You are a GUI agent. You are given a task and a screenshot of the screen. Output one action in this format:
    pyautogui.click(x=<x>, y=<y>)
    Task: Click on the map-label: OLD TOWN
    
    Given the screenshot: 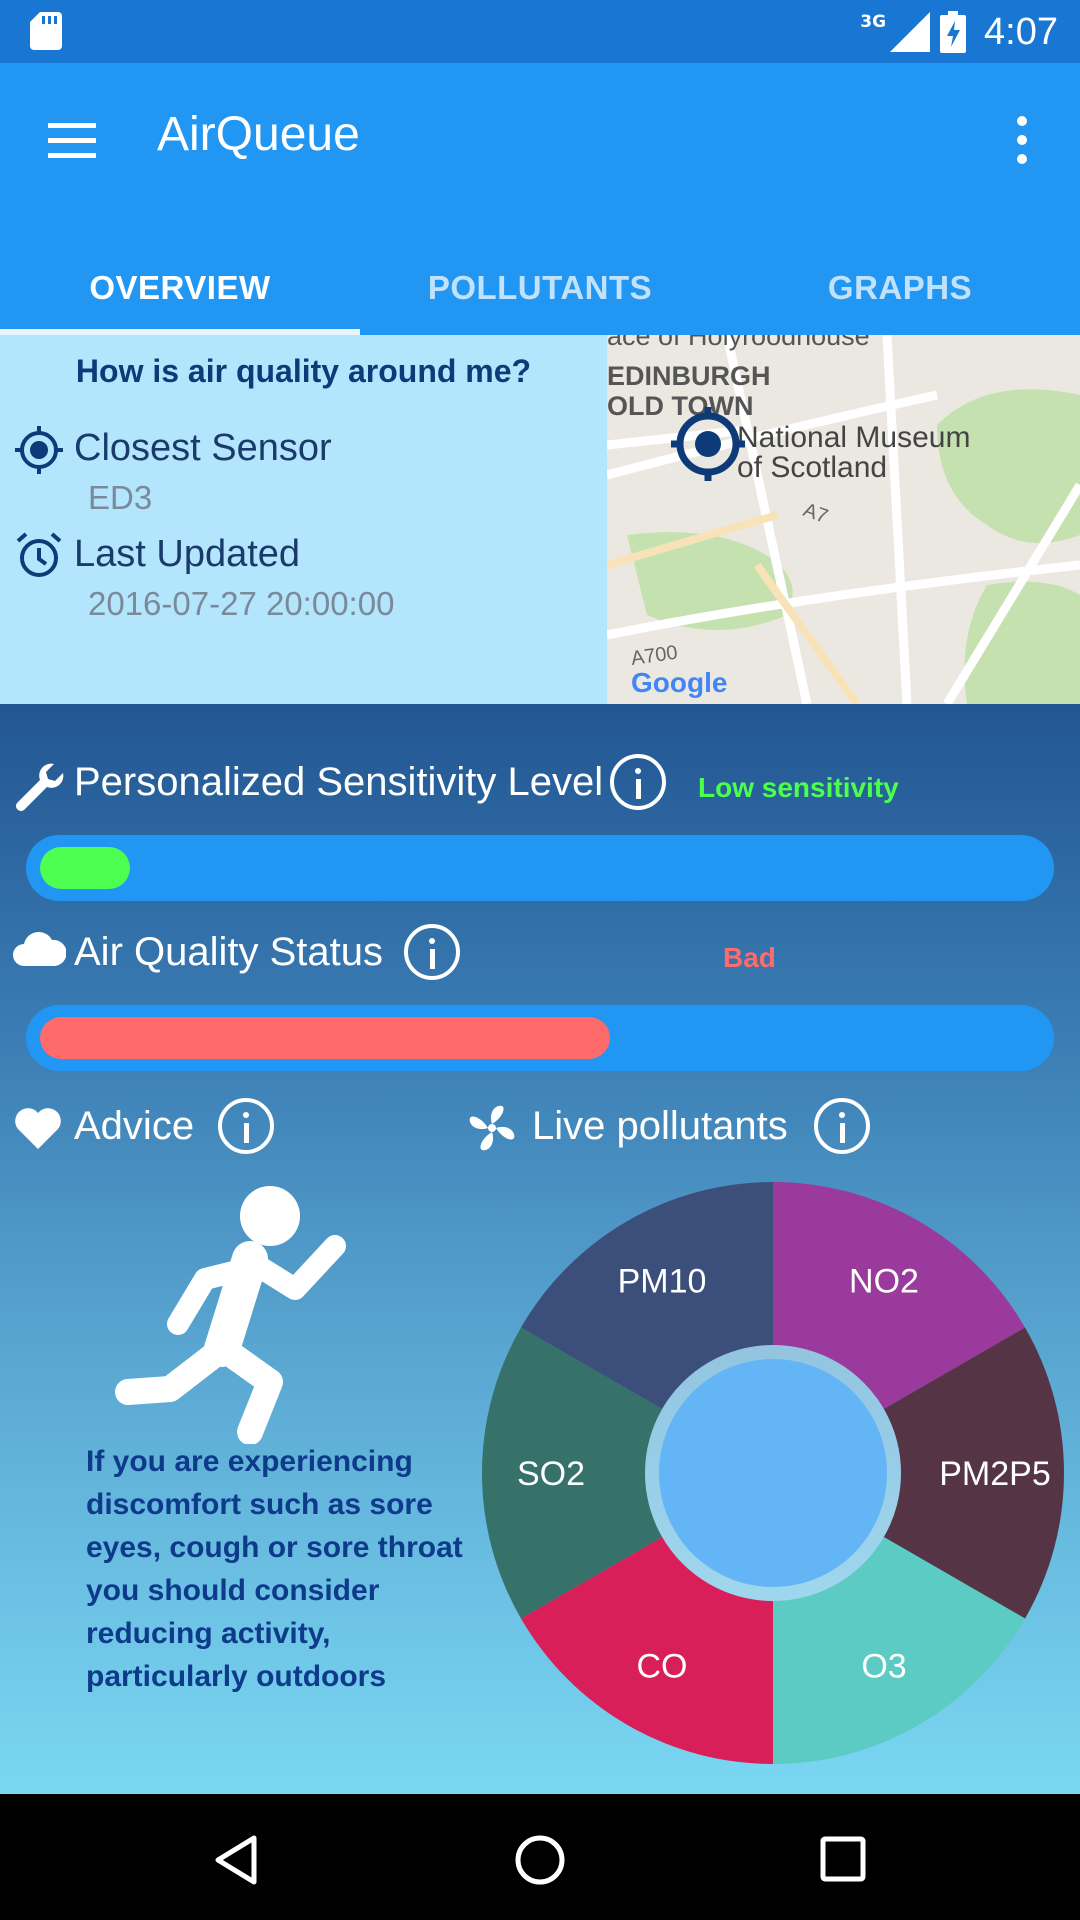 What is the action you would take?
    pyautogui.click(x=680, y=406)
    